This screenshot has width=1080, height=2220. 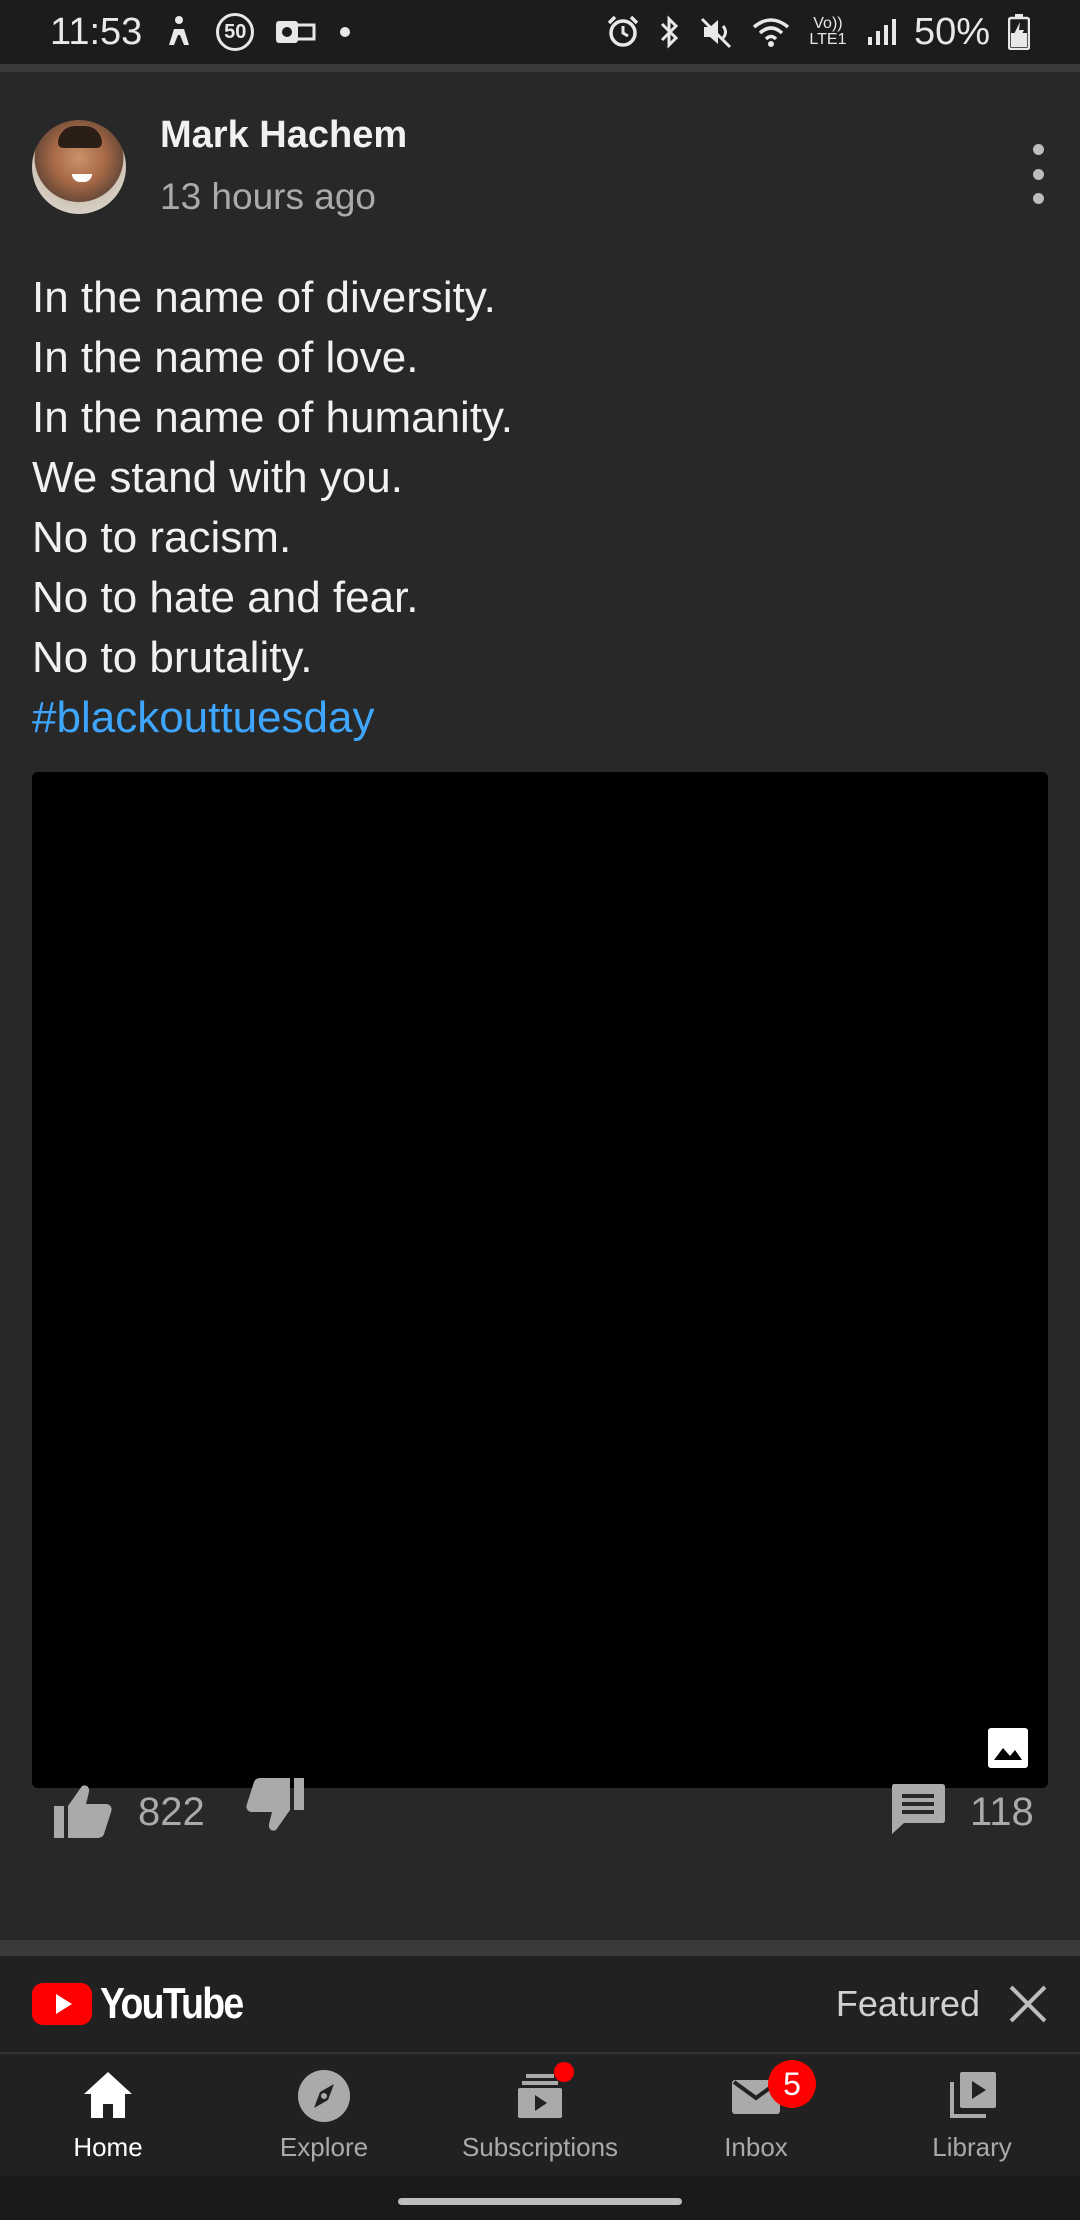 I want to click on comment-button, so click(x=918, y=1809).